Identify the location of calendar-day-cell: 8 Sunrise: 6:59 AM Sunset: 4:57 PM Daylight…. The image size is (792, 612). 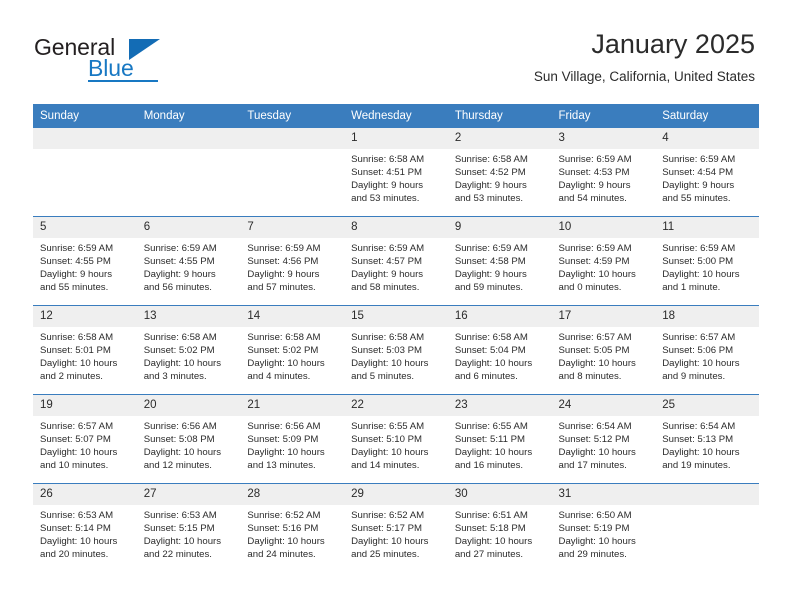
(396, 260).